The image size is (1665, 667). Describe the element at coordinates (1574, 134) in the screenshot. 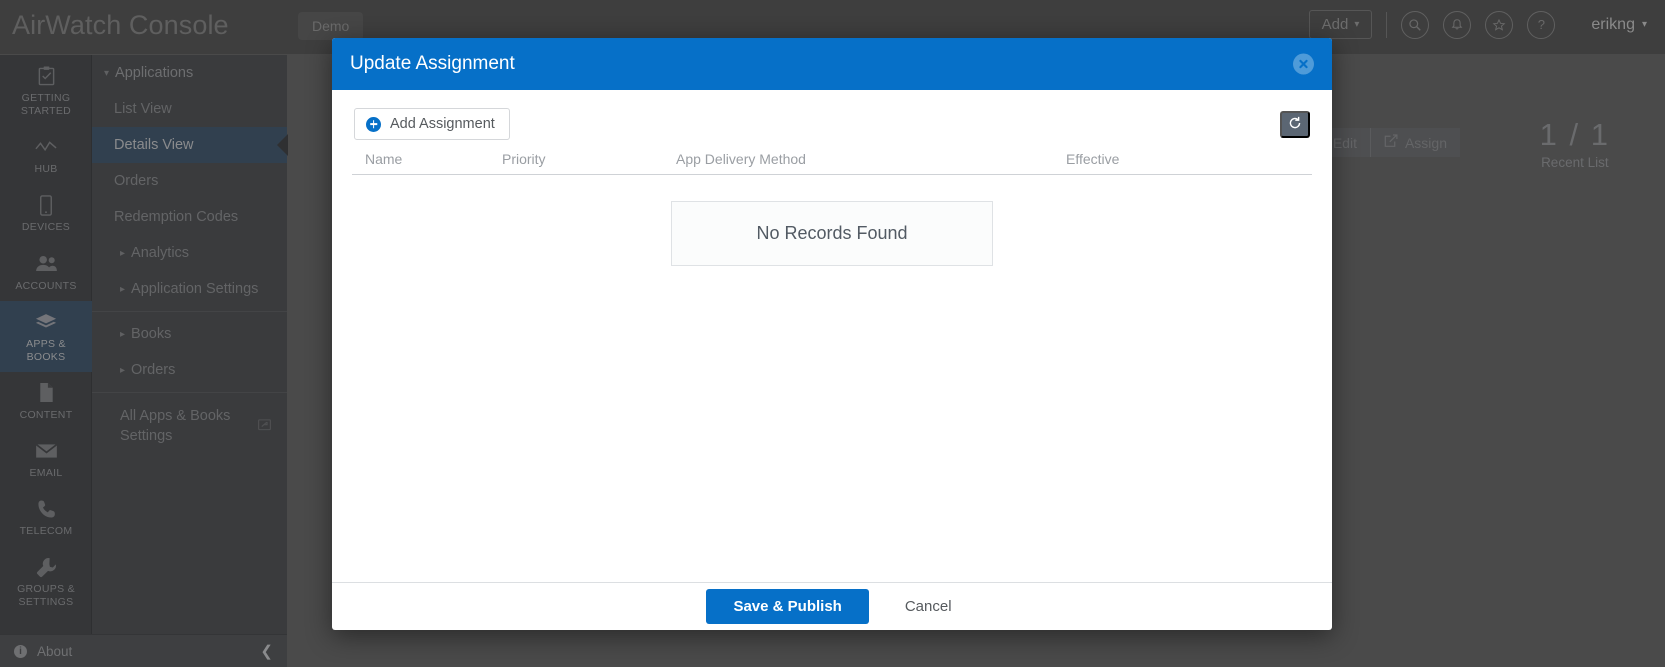

I see `record-count-value: 1 / 1` at that location.